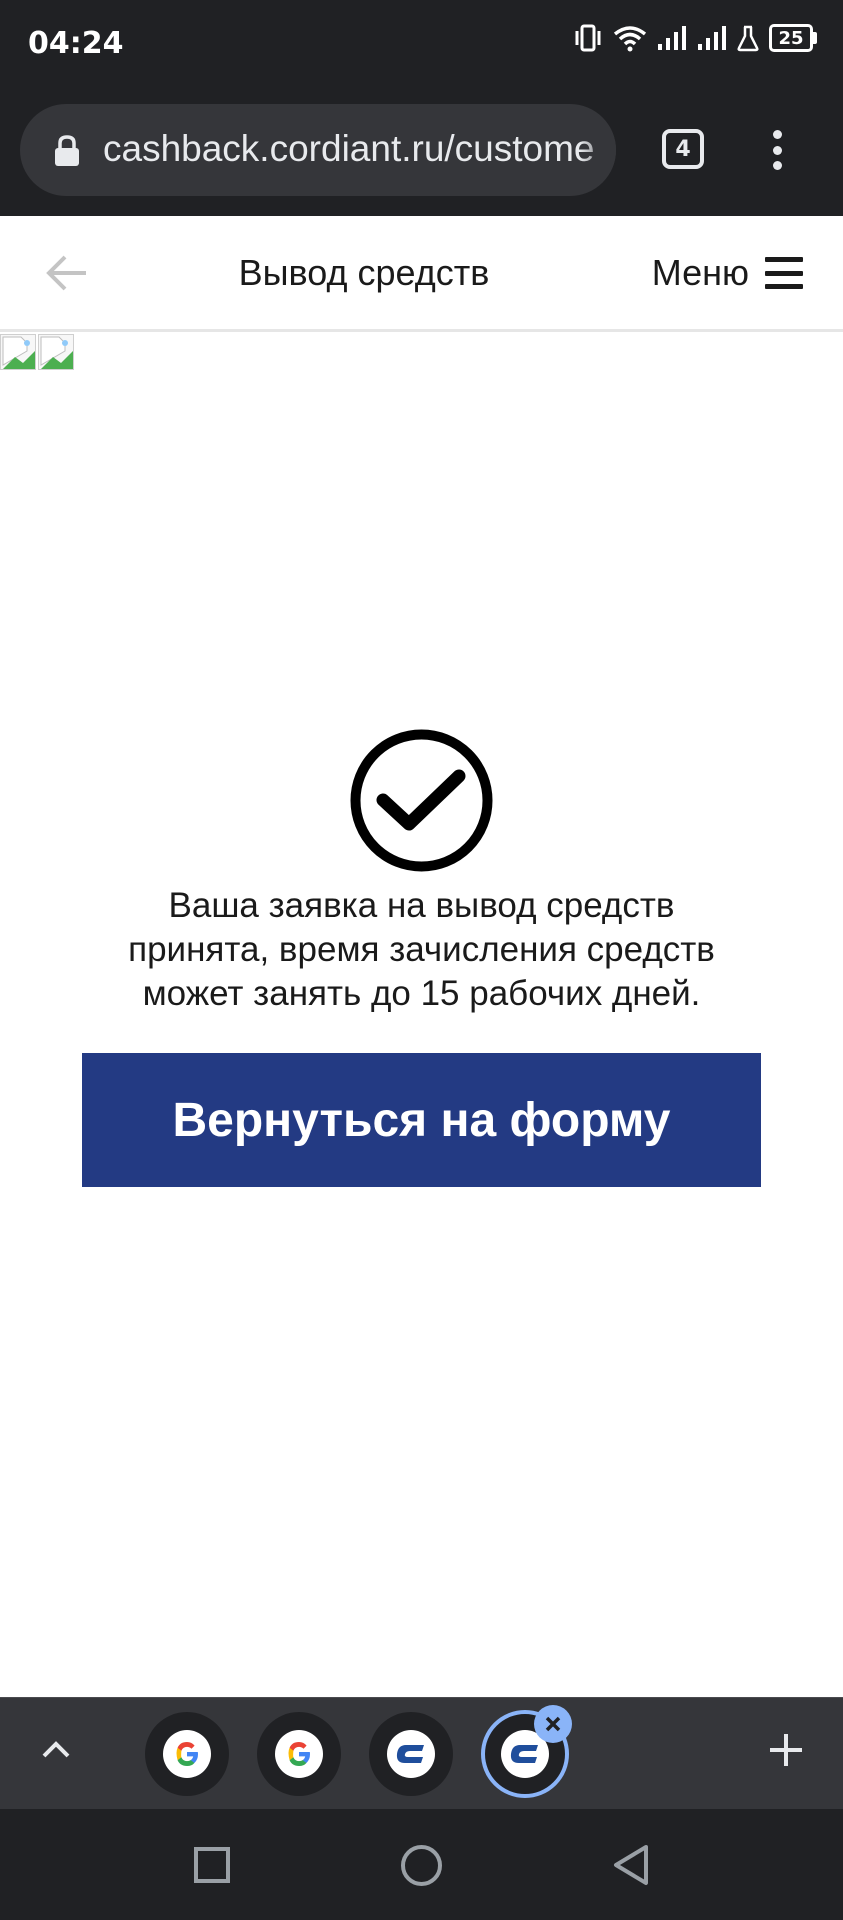 Image resolution: width=843 pixels, height=1920 pixels. I want to click on tab-switcher-button: 4, so click(683, 149).